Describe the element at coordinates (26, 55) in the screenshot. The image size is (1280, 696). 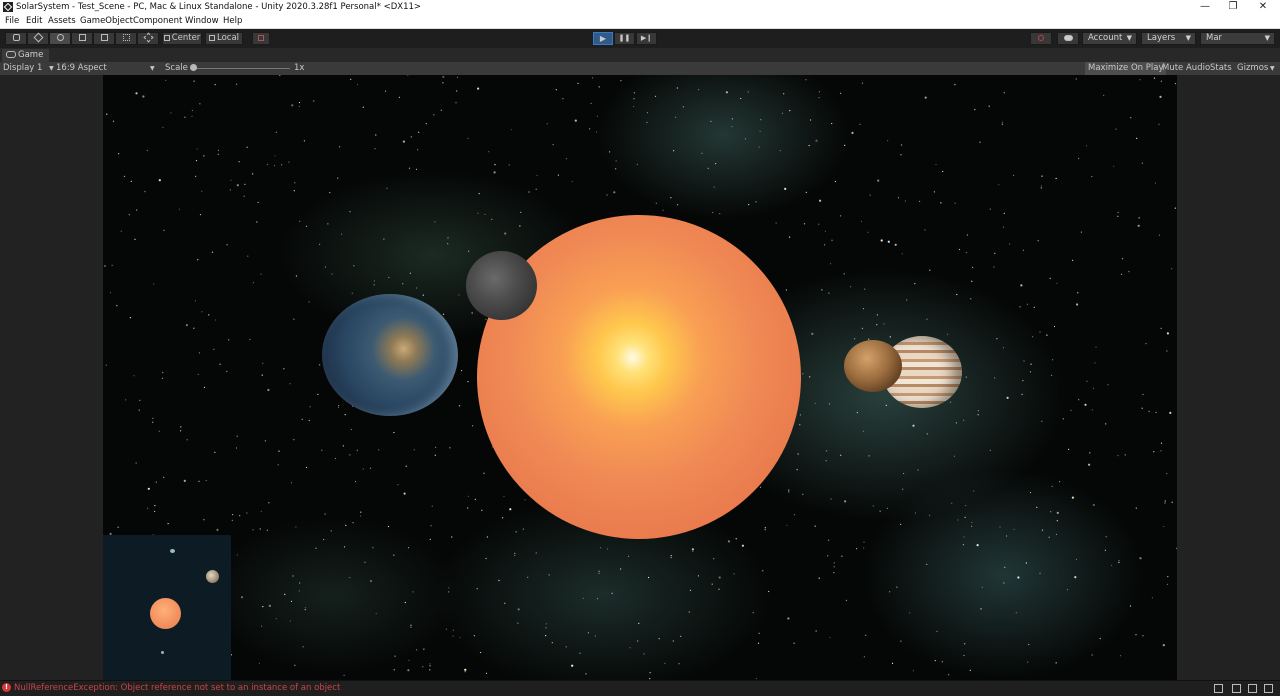
I see `tab-game: Game` at that location.